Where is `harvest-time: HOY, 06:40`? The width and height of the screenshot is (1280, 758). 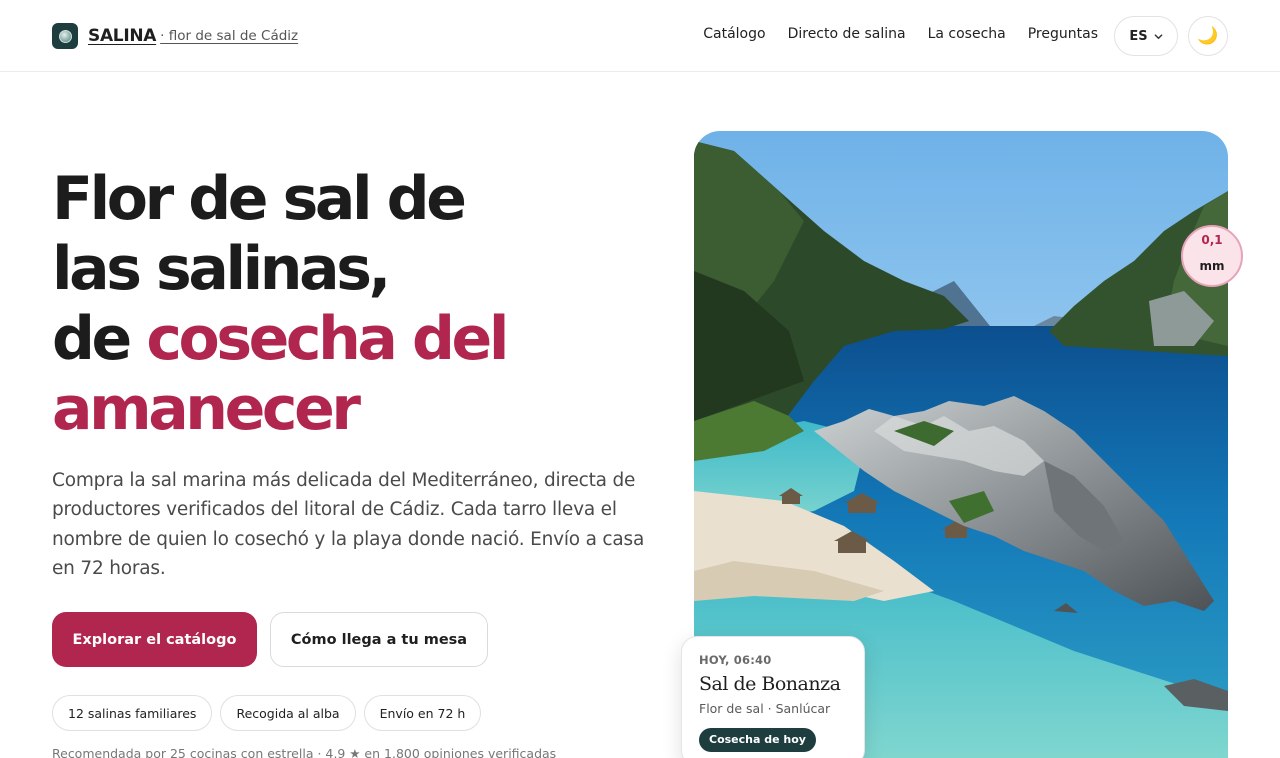 harvest-time: HOY, 06:40 is located at coordinates (735, 660).